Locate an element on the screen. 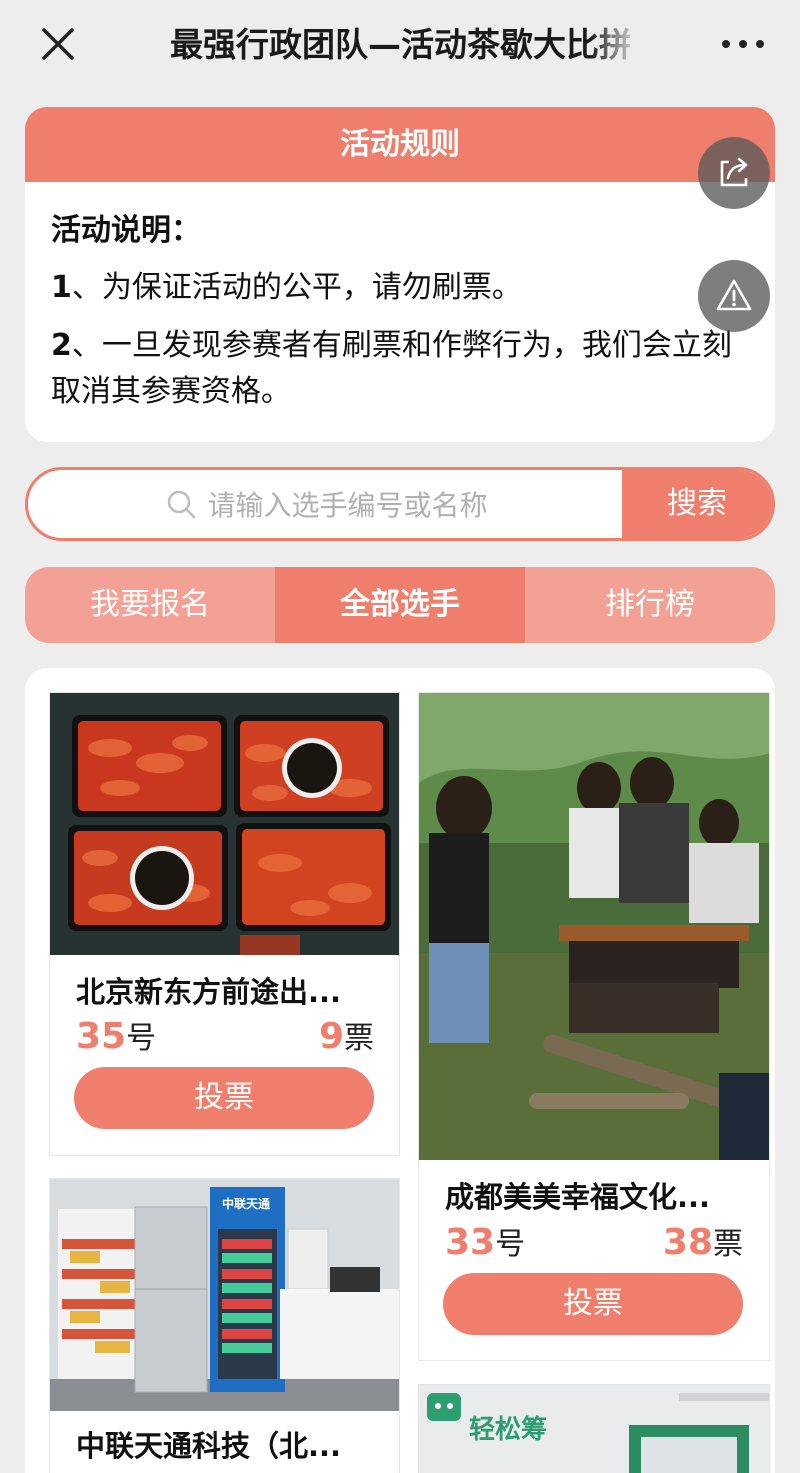 The height and width of the screenshot is (1473, 800). contestant-card: 北京新东方前途出... 35号 9票 投票 is located at coordinates (224, 924).